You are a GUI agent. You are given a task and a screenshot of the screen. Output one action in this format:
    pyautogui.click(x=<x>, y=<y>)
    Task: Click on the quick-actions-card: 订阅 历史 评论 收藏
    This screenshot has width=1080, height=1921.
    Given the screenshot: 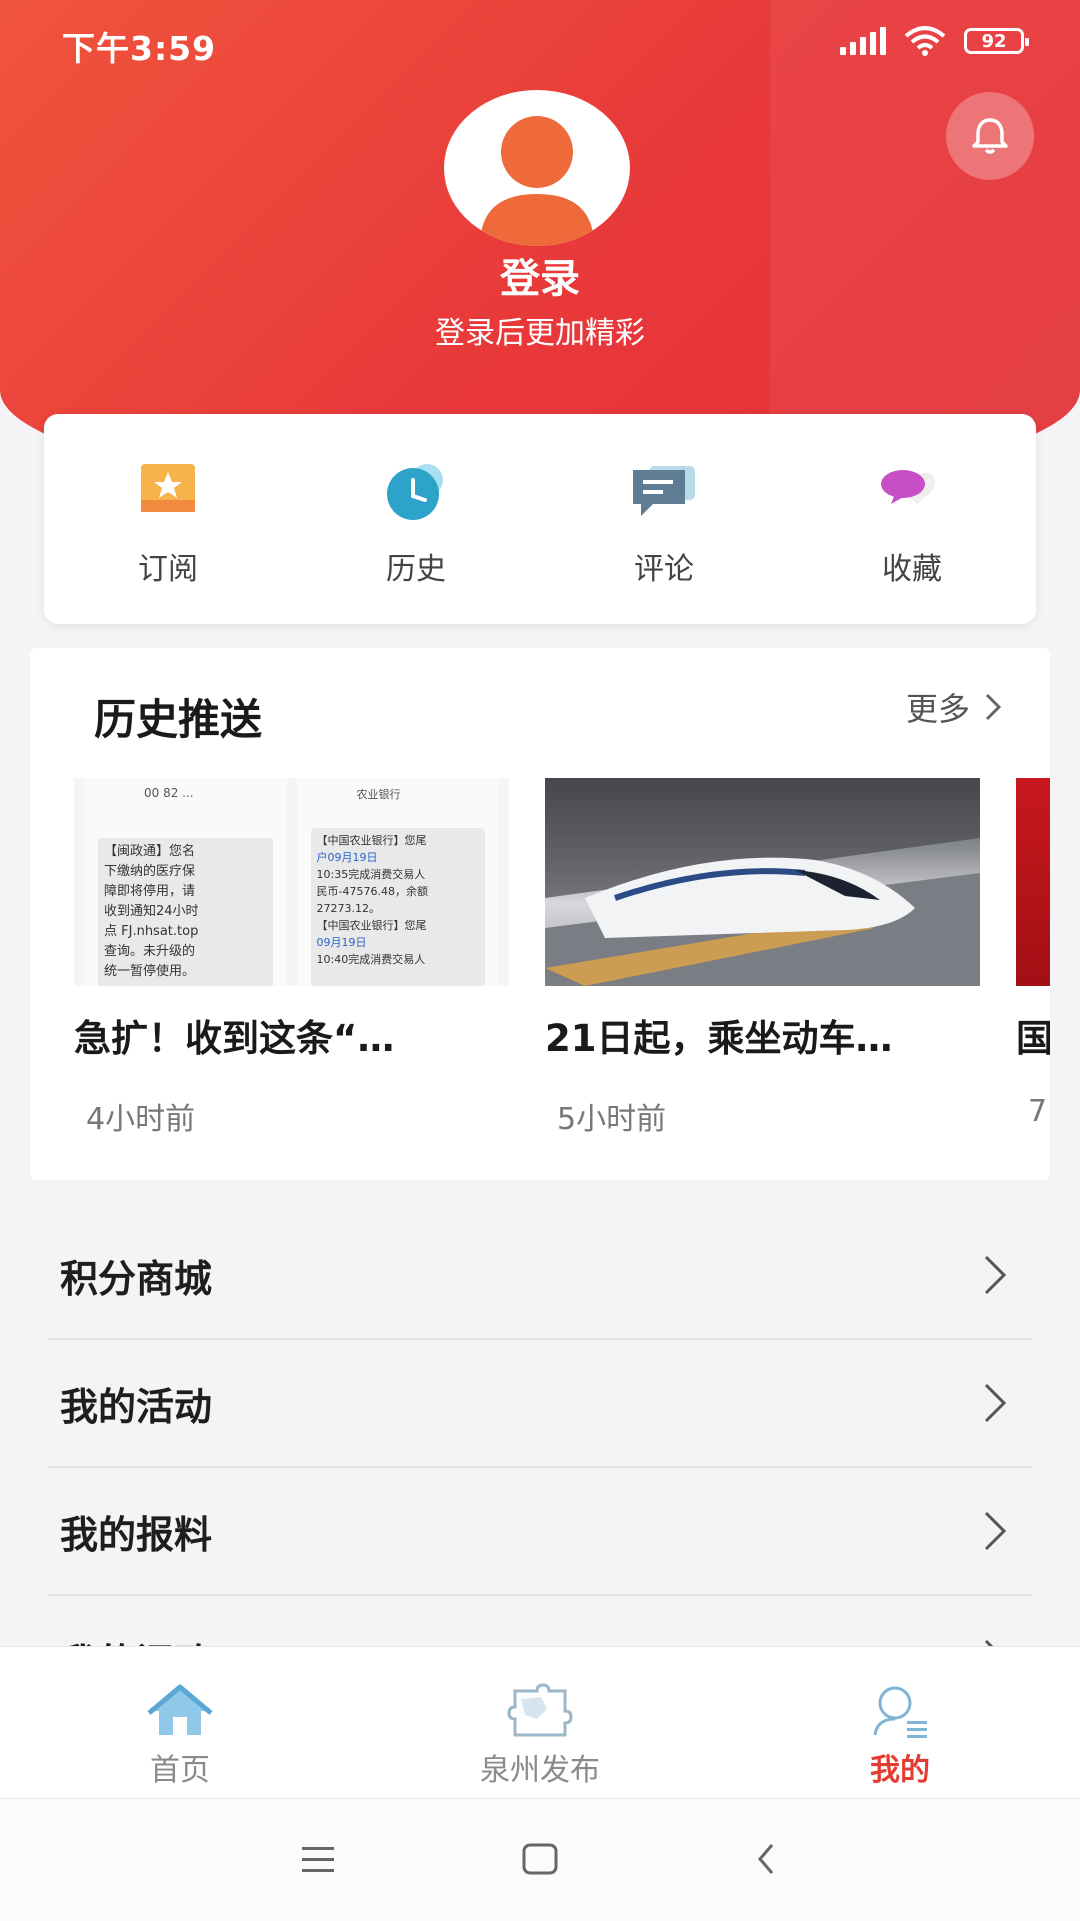 What is the action you would take?
    pyautogui.click(x=540, y=519)
    